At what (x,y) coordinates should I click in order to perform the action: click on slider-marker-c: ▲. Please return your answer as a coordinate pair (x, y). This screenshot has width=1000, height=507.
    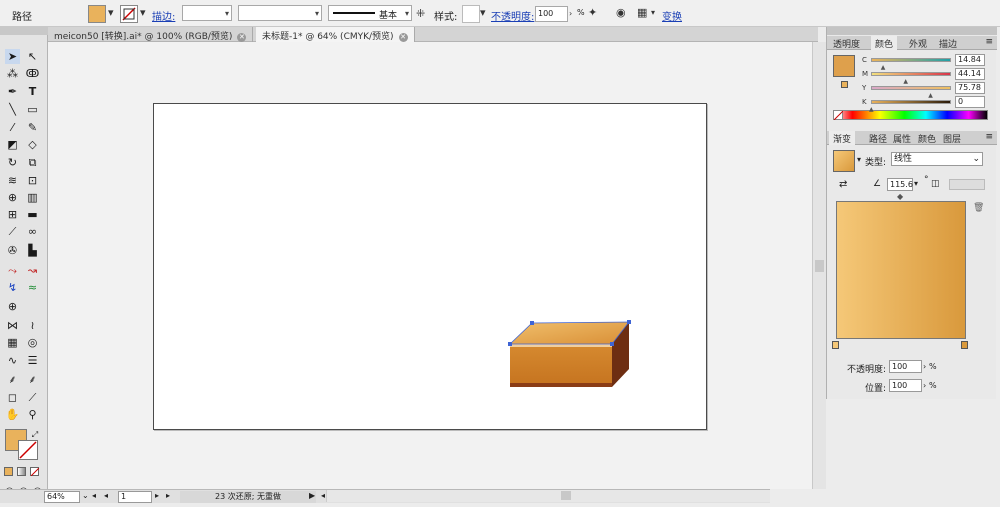
    Looking at the image, I should click on (883, 67).